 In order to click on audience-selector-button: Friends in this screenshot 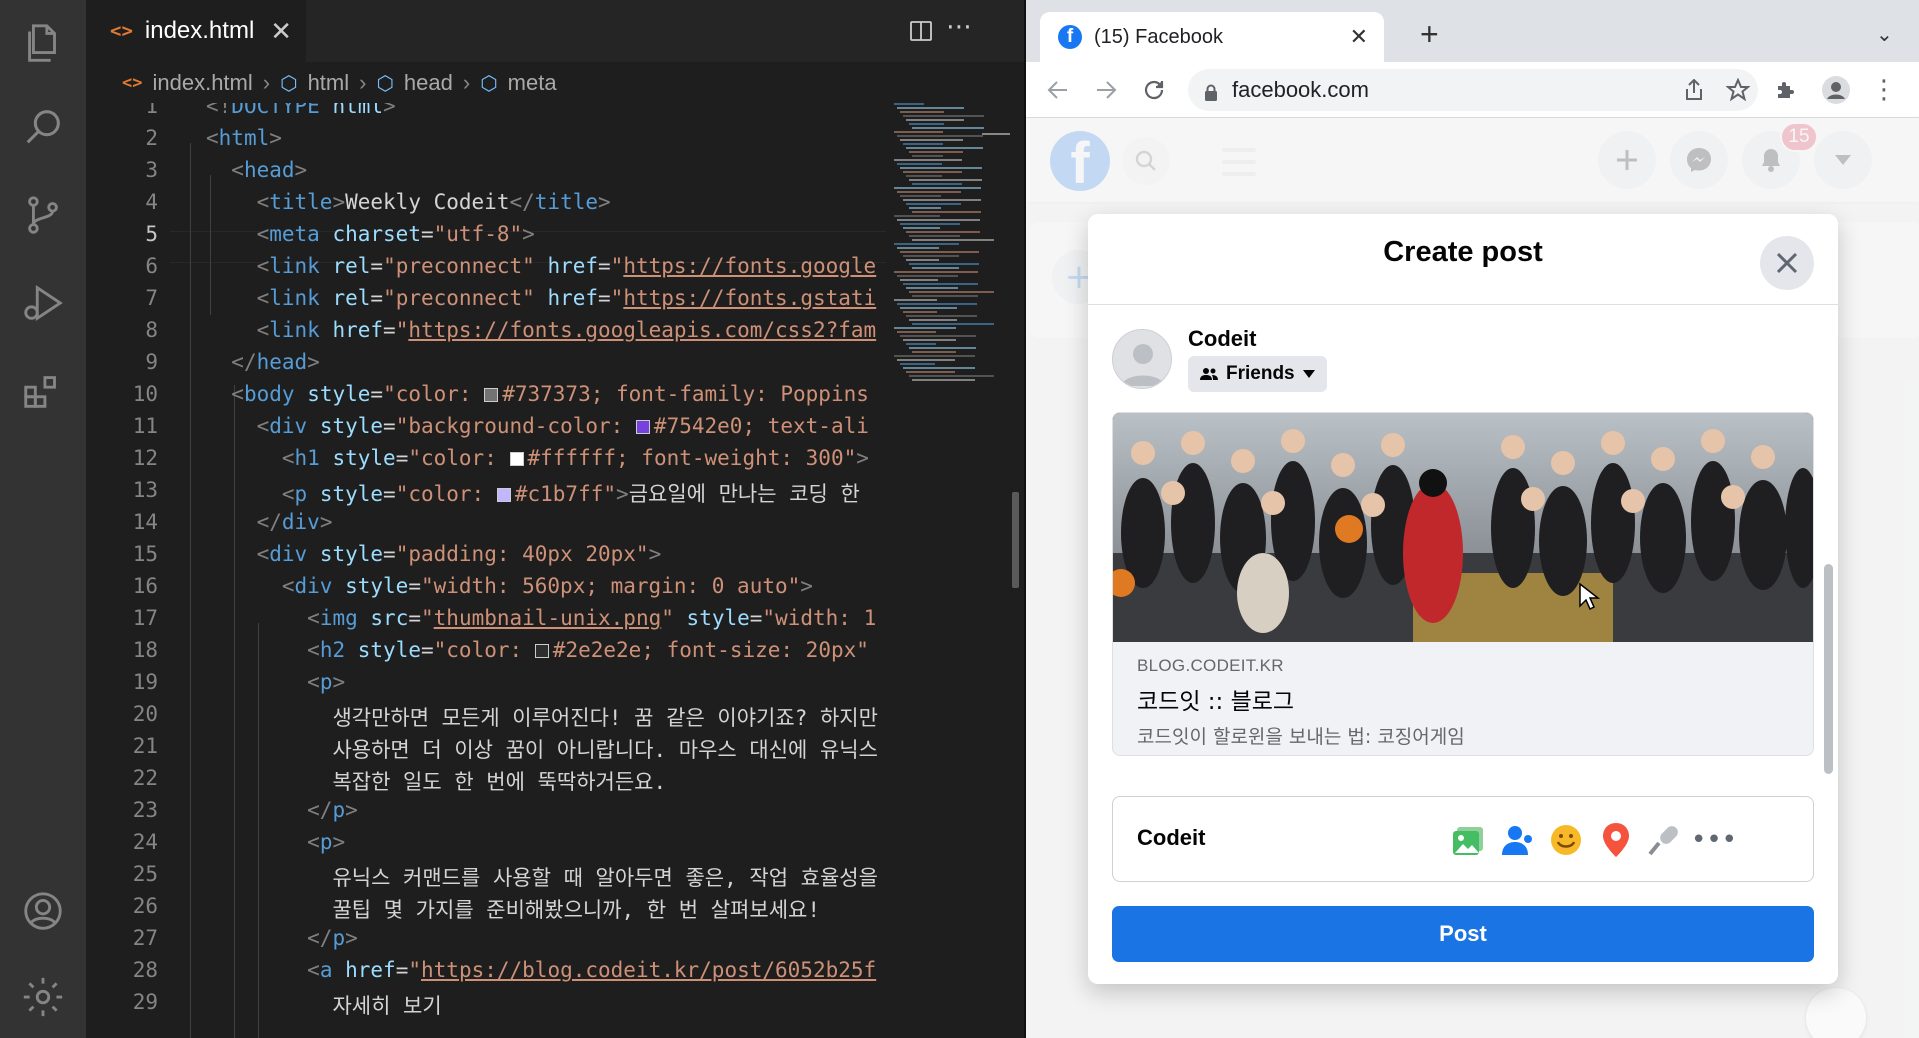, I will do `click(1257, 374)`.